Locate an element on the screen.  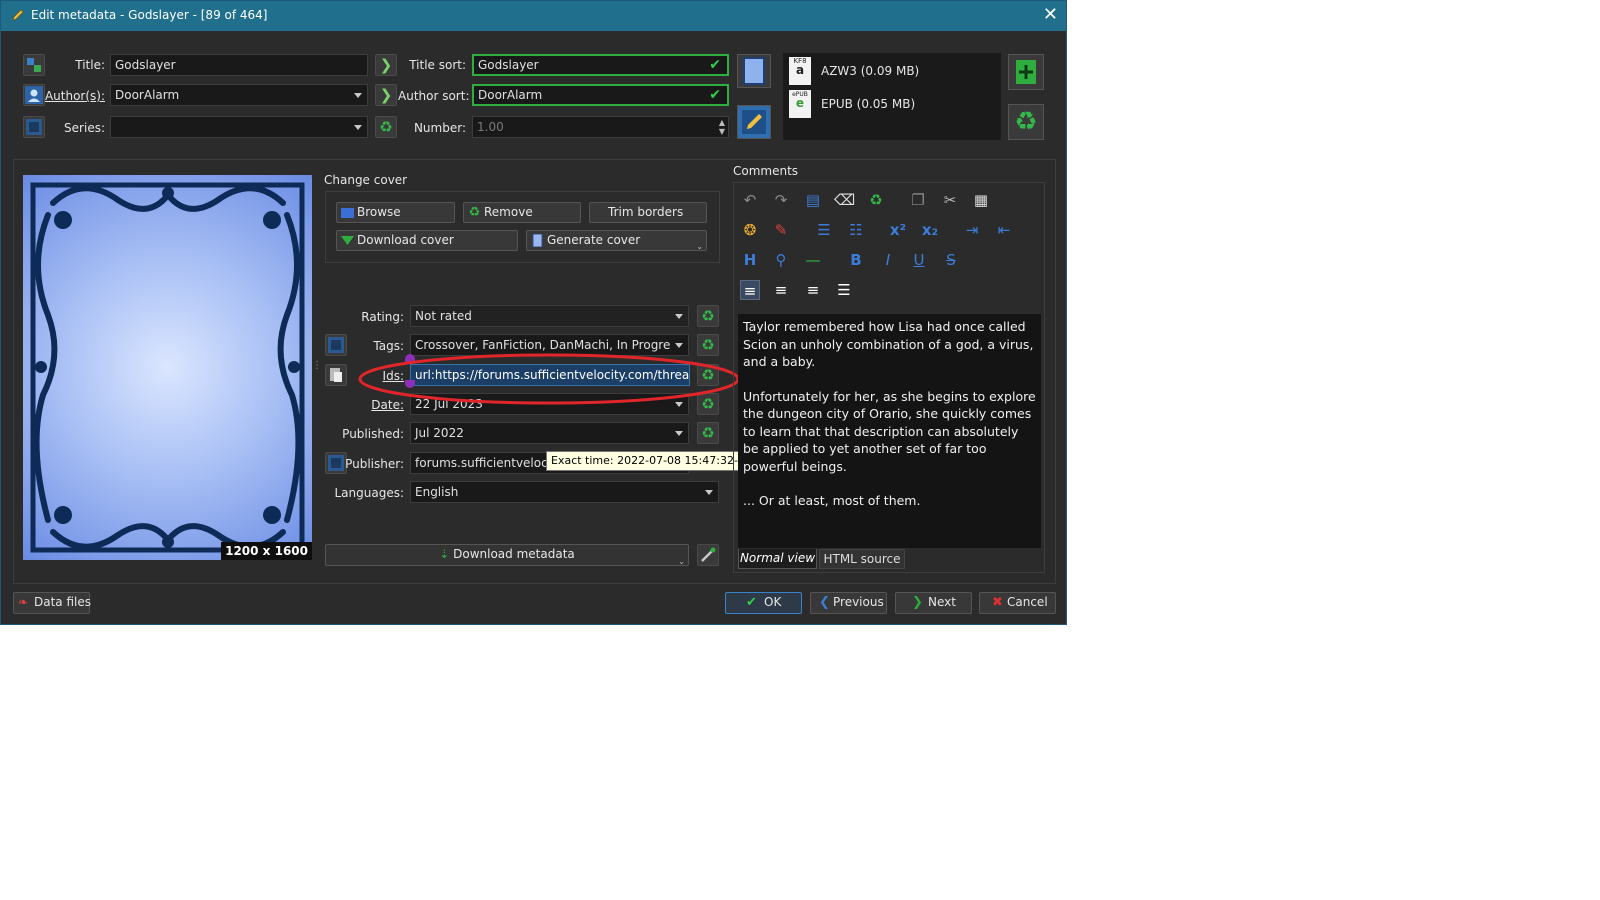
series-number-value: 1.00 is located at coordinates (490, 127).